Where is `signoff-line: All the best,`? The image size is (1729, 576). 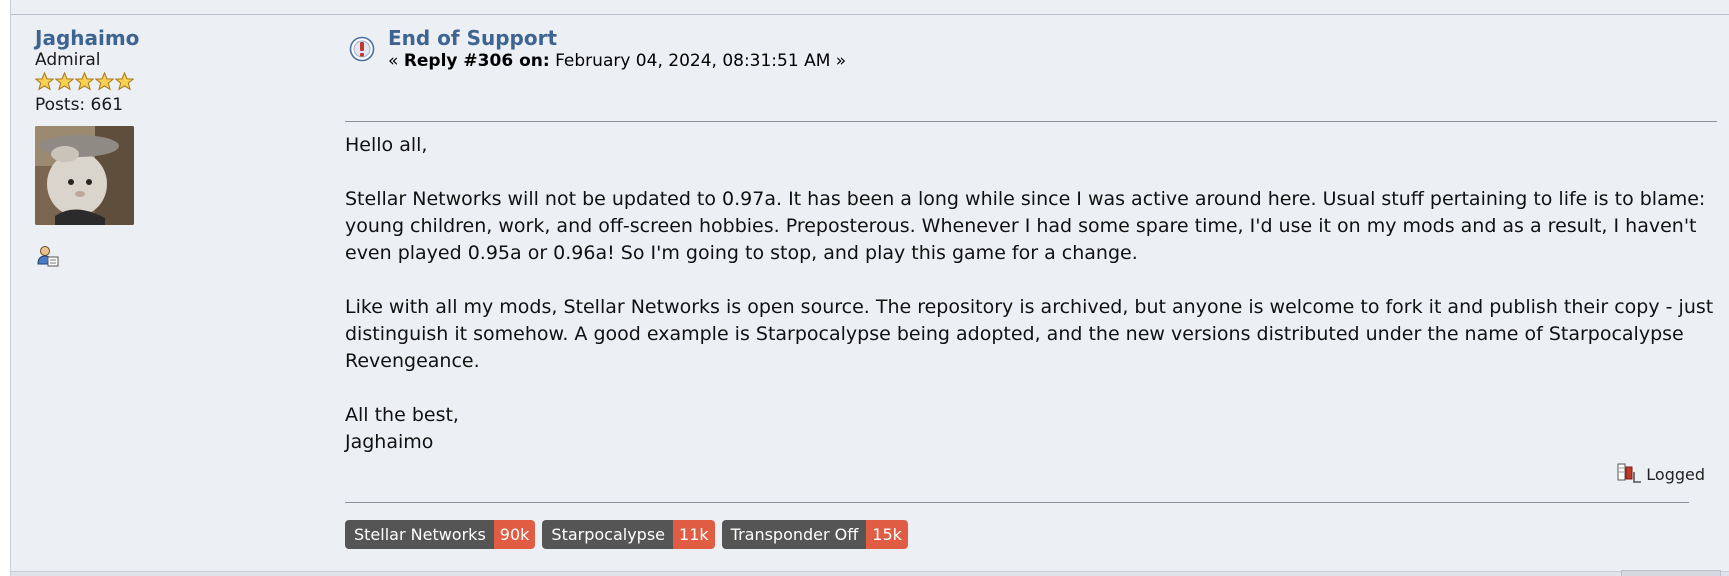
signoff-line: All the best, is located at coordinates (402, 415).